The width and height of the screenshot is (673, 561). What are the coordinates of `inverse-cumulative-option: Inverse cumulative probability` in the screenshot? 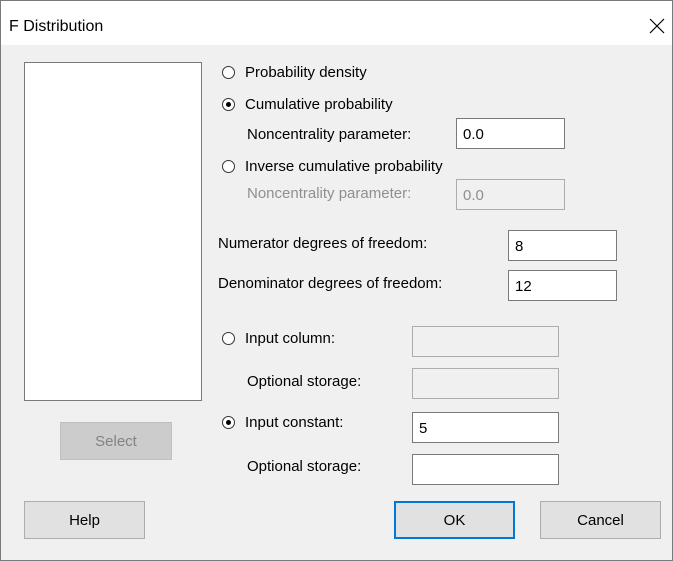 It's located at (332, 166).